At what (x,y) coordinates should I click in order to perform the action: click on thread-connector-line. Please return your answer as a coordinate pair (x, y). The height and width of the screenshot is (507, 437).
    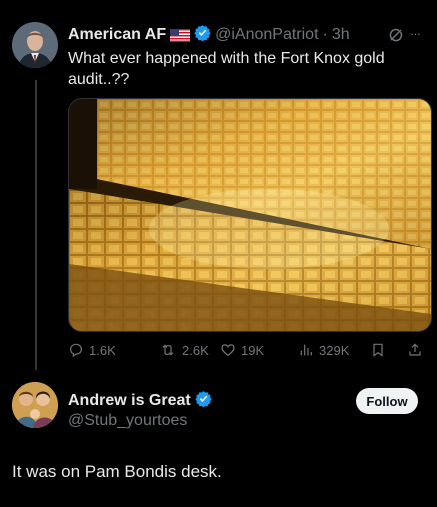
    Looking at the image, I should click on (36, 225).